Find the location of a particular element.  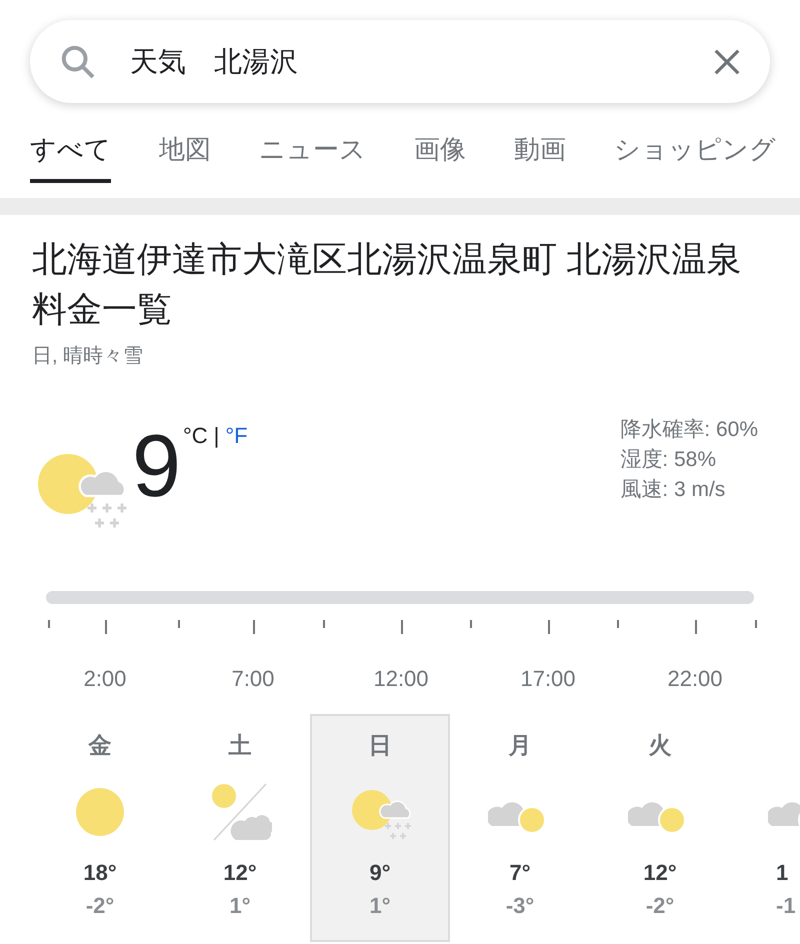

temperature: 9 is located at coordinates (156, 466).